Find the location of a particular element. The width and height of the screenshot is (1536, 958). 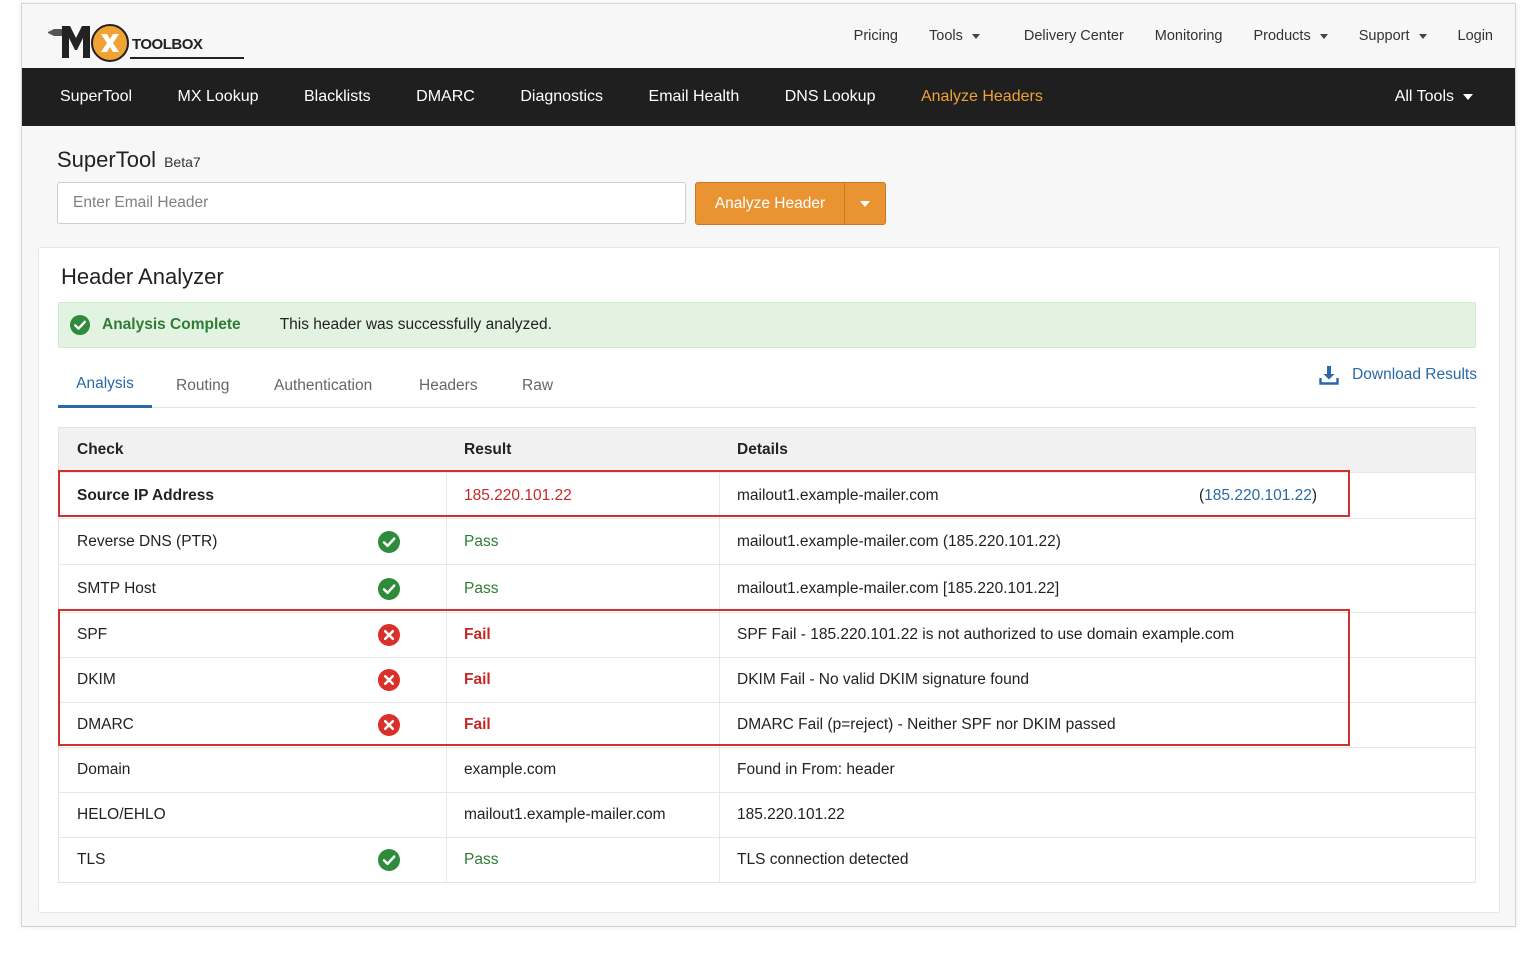

check-label: DKIM is located at coordinates (96, 679).